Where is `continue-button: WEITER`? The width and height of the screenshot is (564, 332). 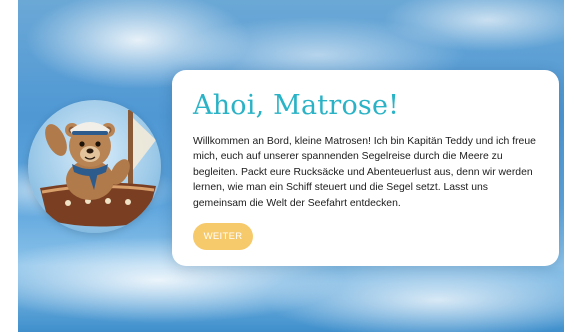 continue-button: WEITER is located at coordinates (223, 236).